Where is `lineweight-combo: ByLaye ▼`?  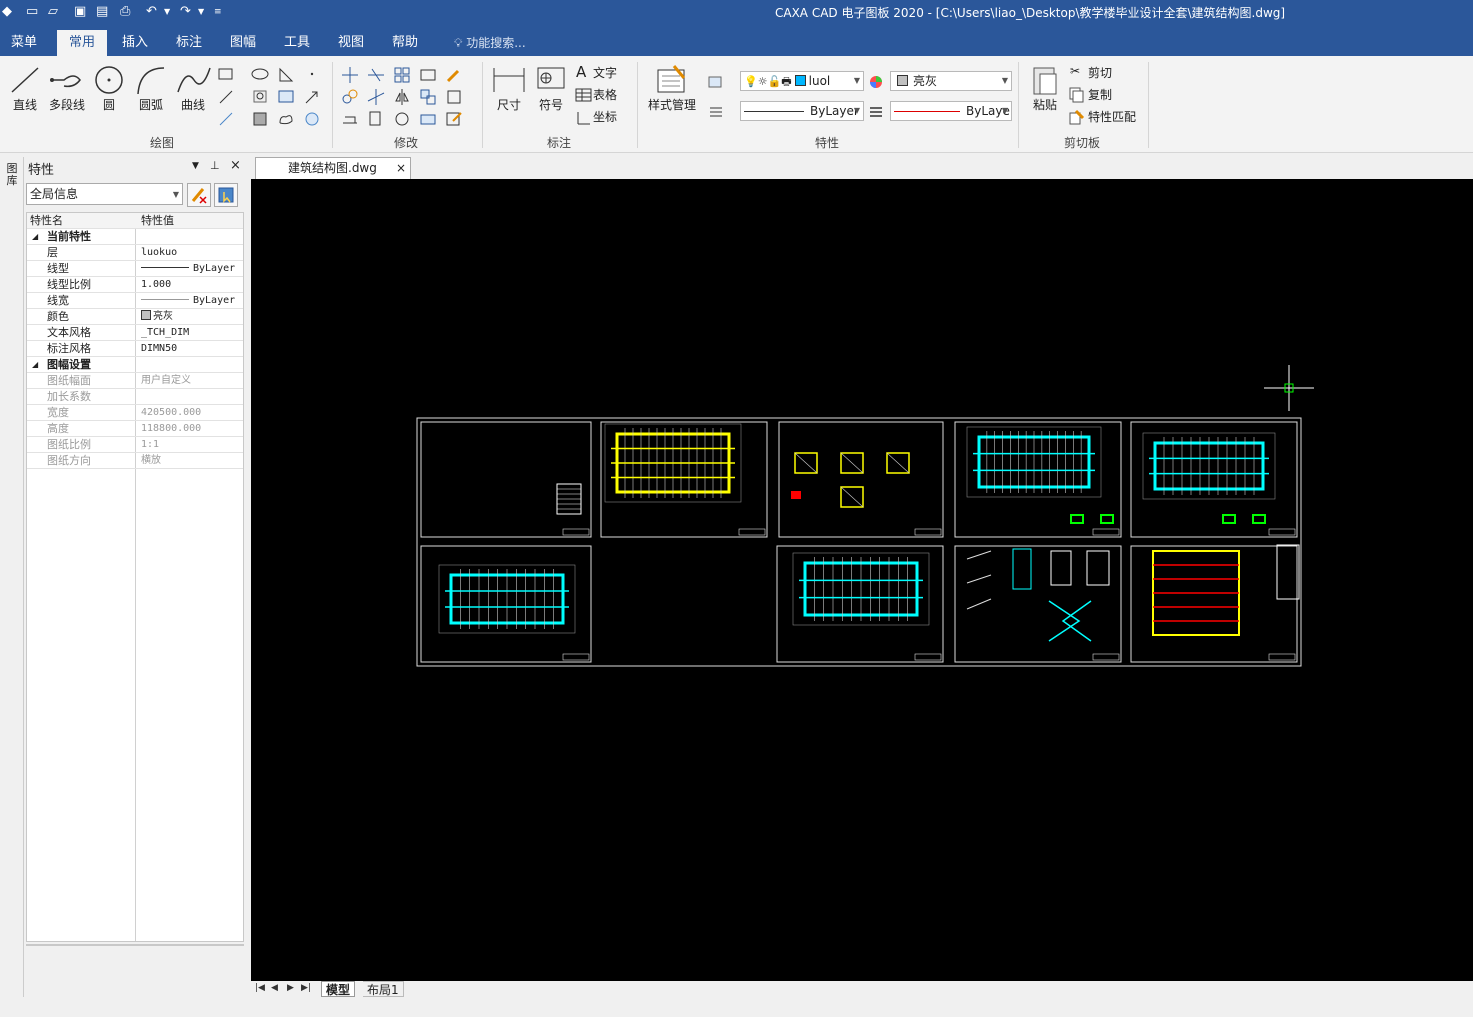
lineweight-combo: ByLaye ▼ is located at coordinates (951, 111).